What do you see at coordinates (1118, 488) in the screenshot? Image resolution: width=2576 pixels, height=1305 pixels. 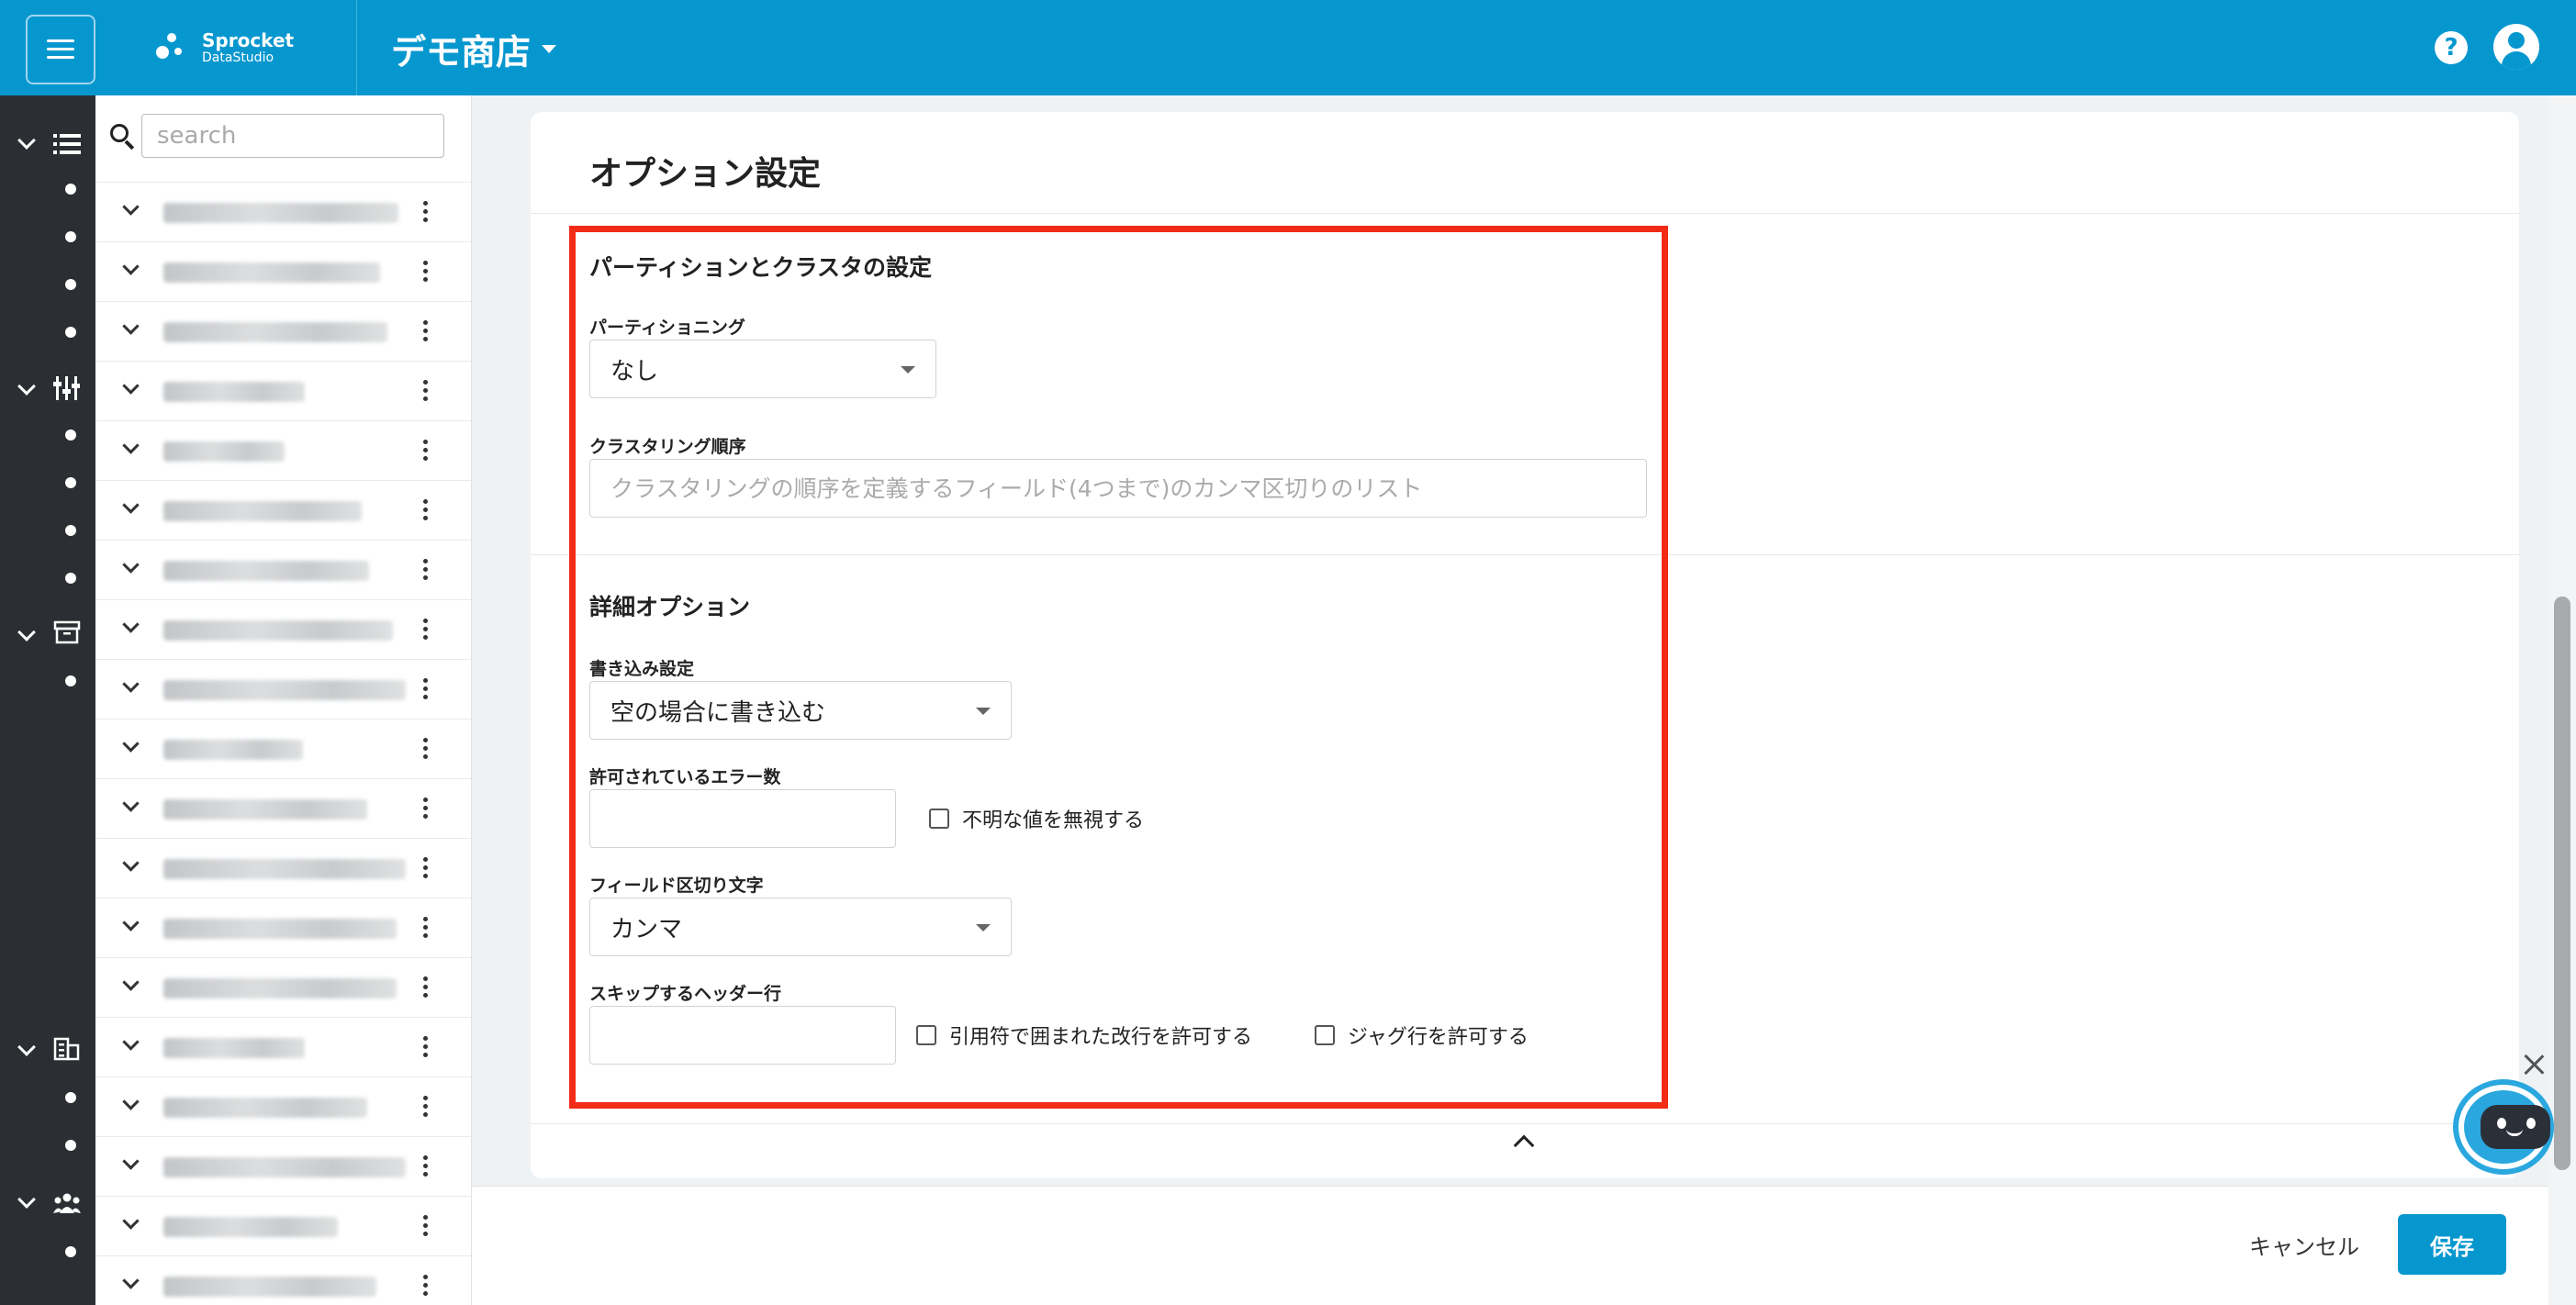 I see `clustering-input` at bounding box center [1118, 488].